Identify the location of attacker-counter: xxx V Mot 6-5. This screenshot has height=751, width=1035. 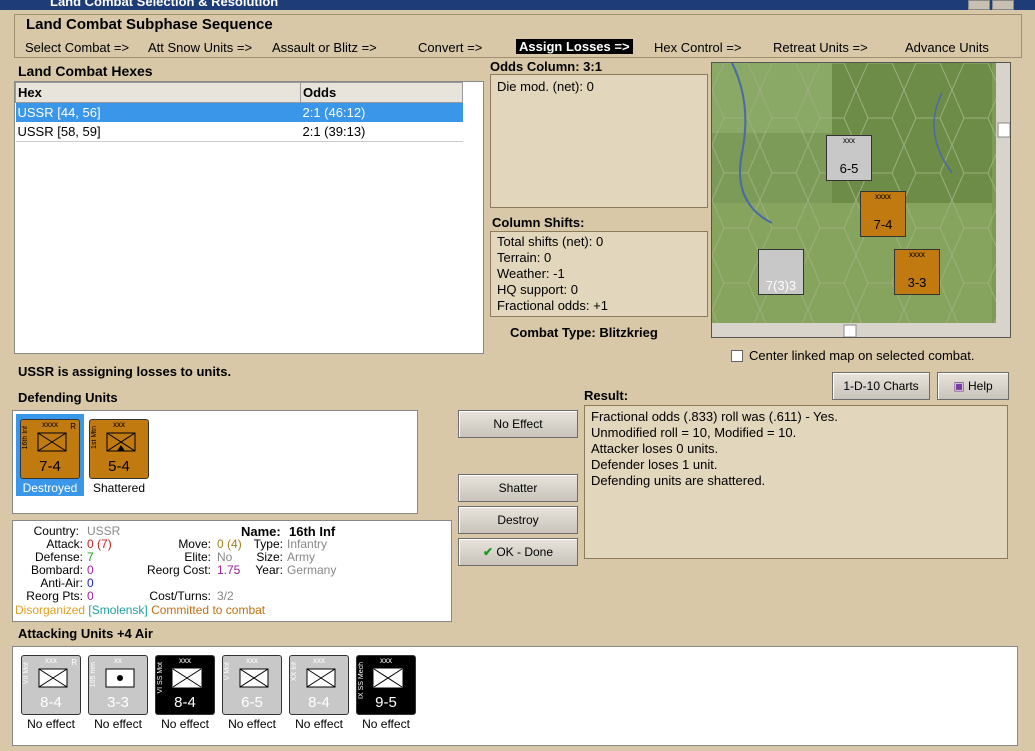
(252, 685).